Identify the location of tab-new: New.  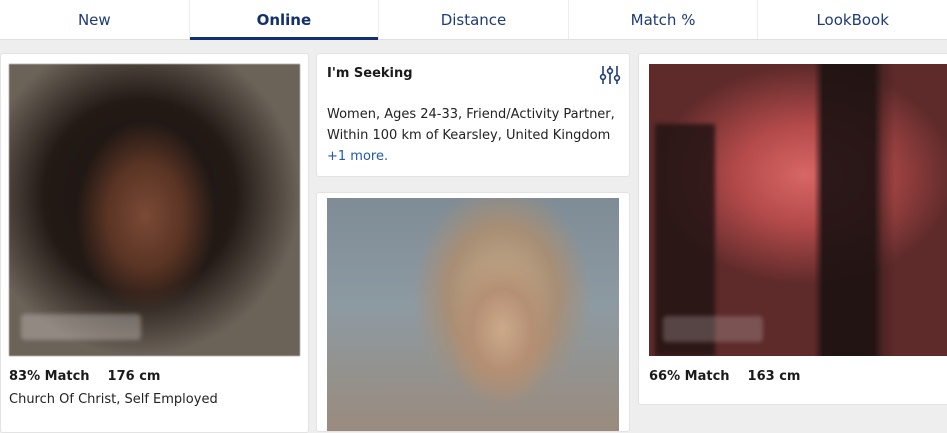
(95, 19).